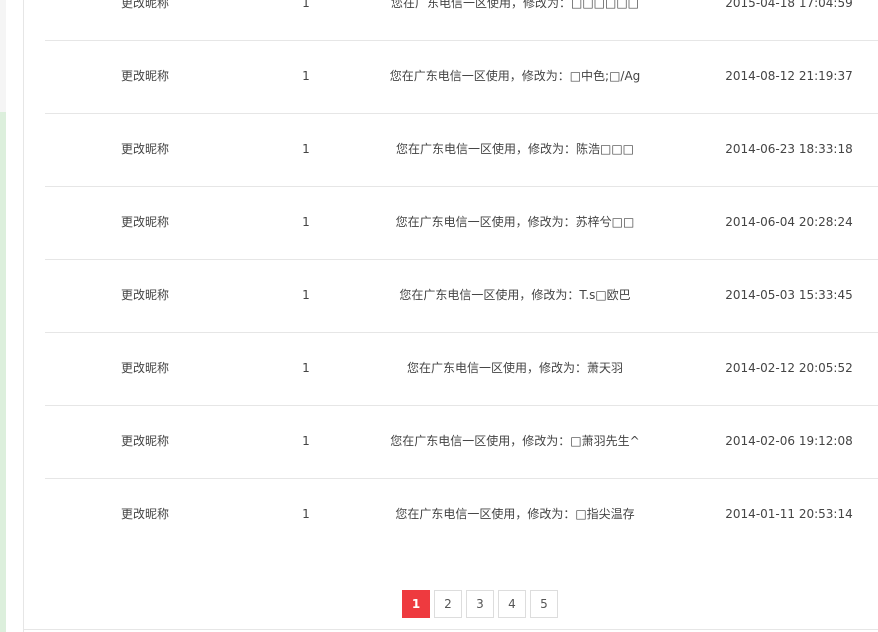 The image size is (878, 632). I want to click on sidebar-edge-top, so click(3, 56).